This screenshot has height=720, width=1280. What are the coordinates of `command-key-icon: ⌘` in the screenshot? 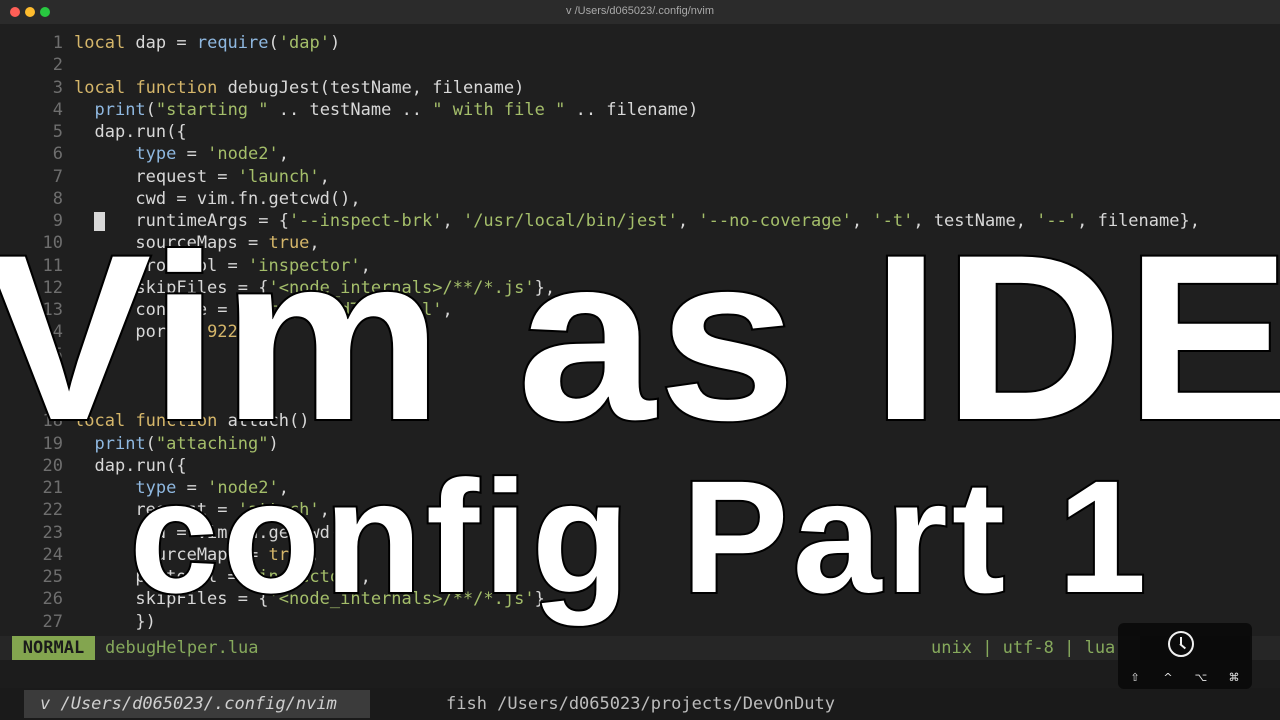 It's located at (1234, 677).